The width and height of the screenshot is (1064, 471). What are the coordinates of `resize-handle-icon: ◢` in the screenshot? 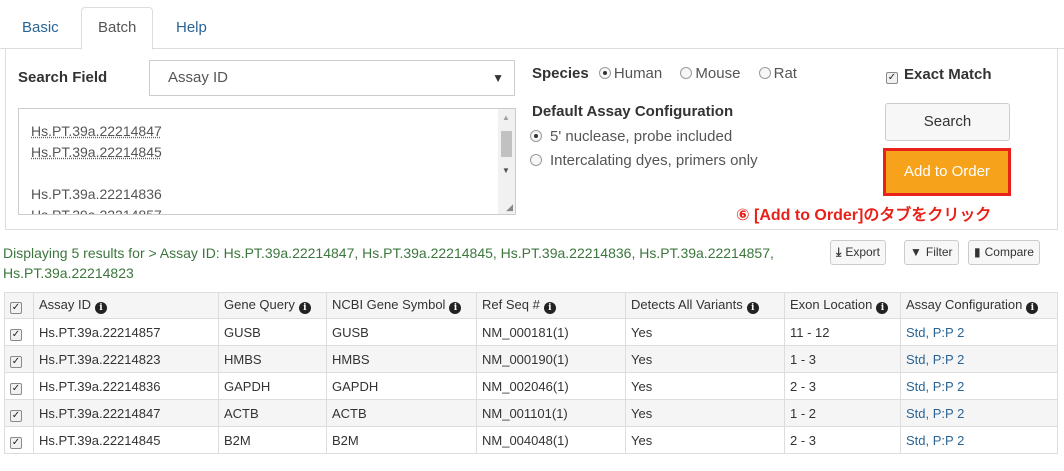 It's located at (509, 207).